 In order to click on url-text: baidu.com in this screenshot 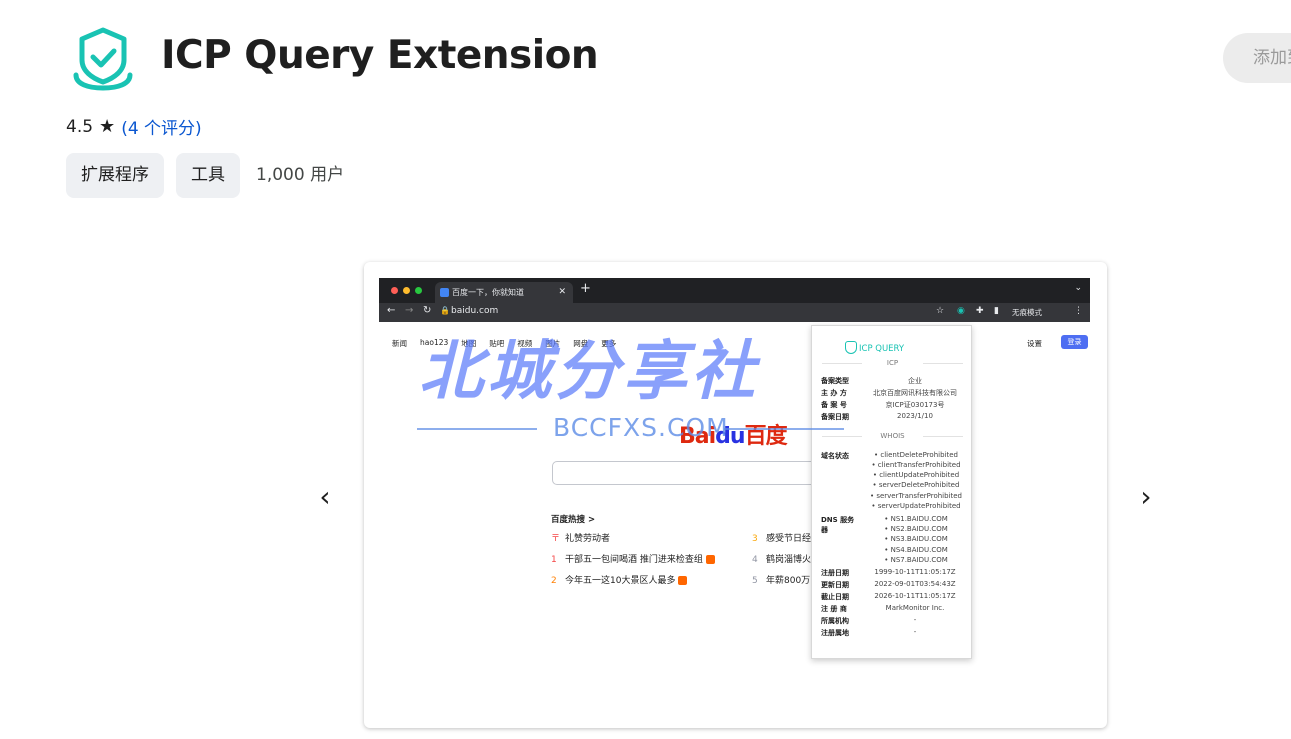, I will do `click(475, 311)`.